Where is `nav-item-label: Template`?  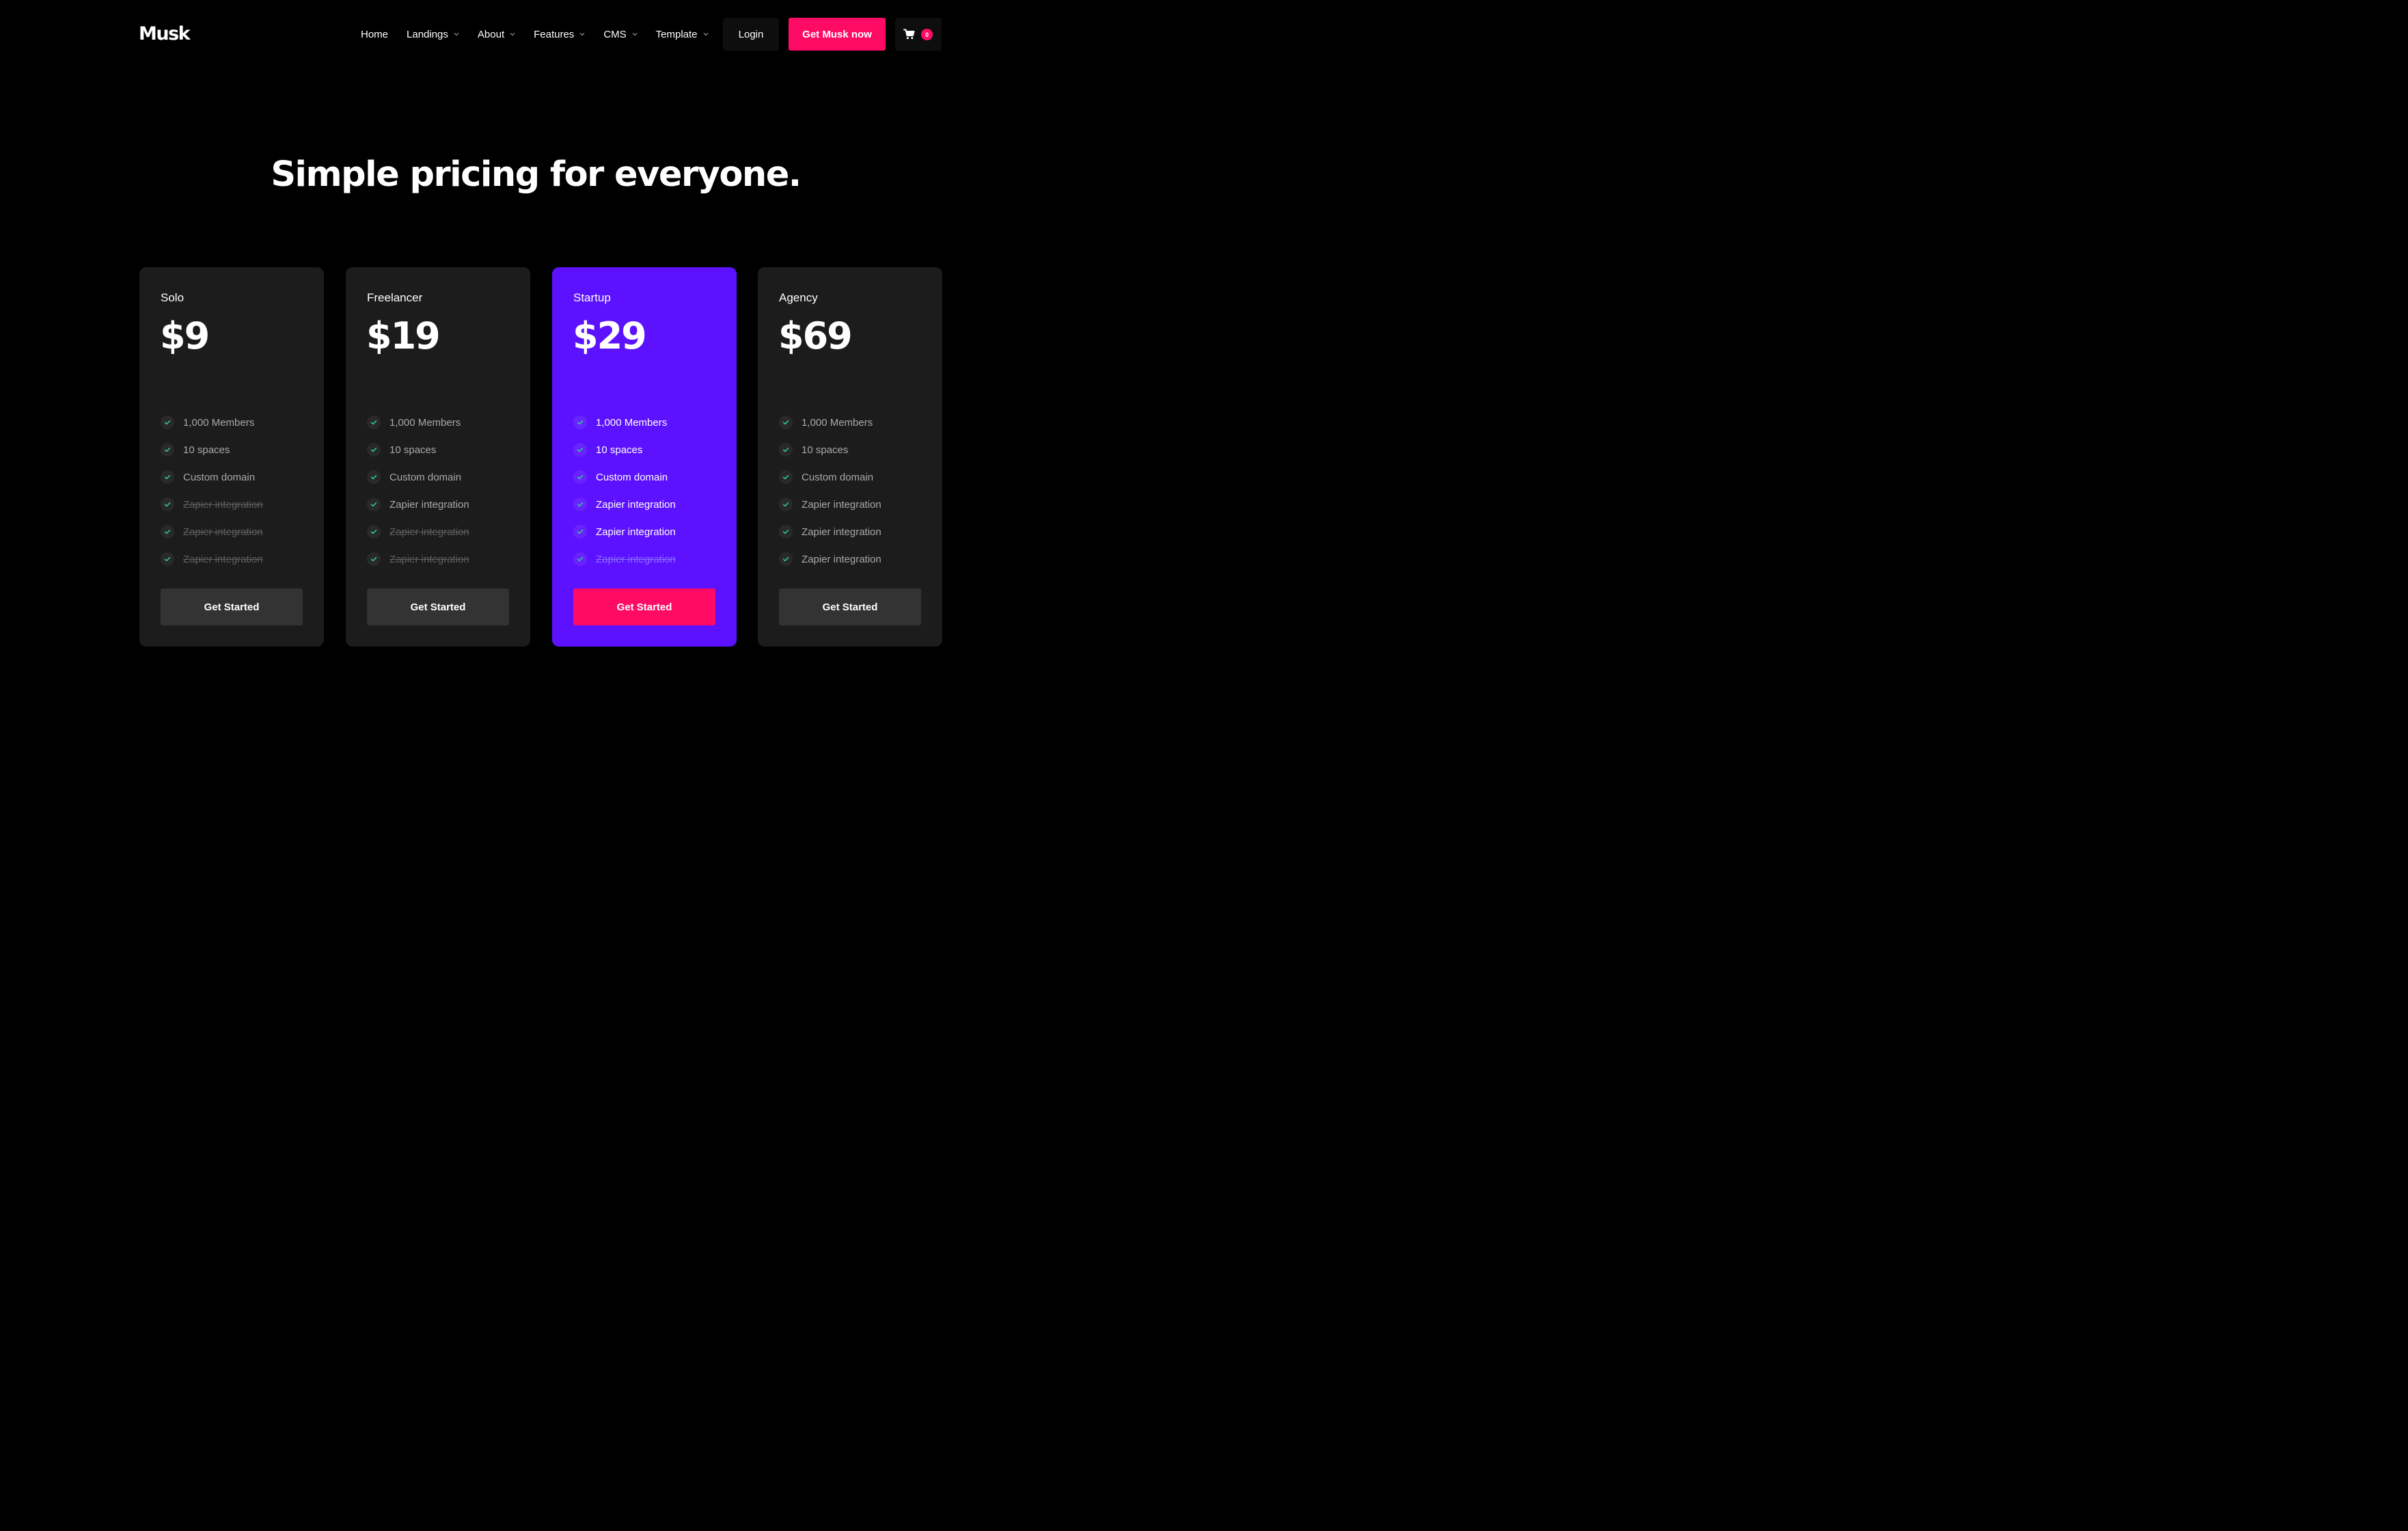 nav-item-label: Template is located at coordinates (677, 34).